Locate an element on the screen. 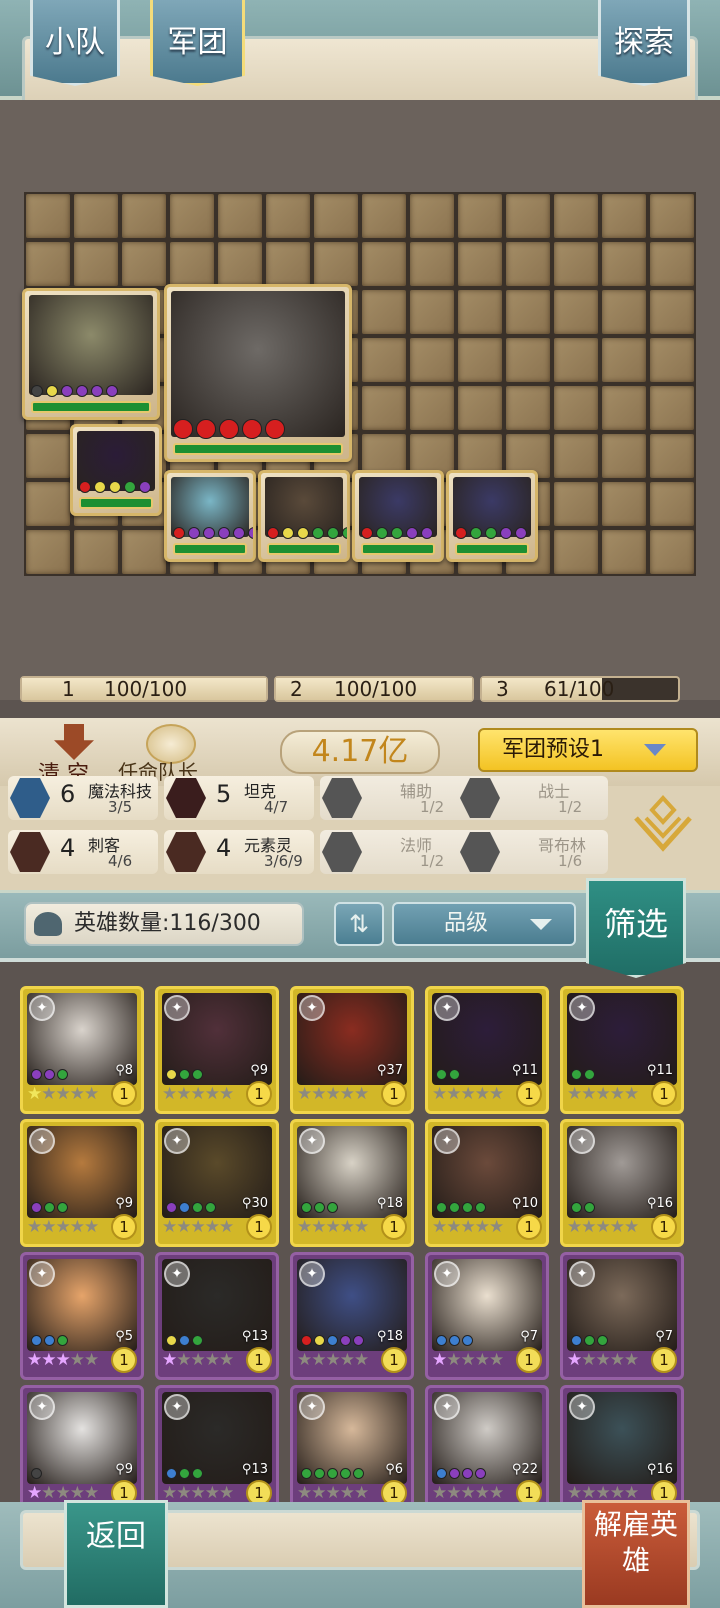  hero-card: ✦ ⚲8 ★★★★★ 1 is located at coordinates (82, 1050).